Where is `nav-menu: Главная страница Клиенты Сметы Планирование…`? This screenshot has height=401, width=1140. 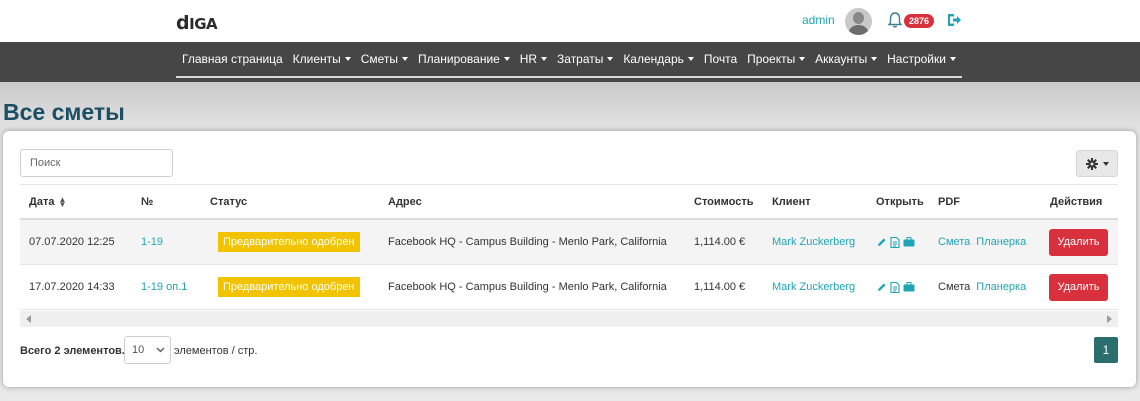 nav-menu: Главная страница Клиенты Сметы Планирование… is located at coordinates (569, 60).